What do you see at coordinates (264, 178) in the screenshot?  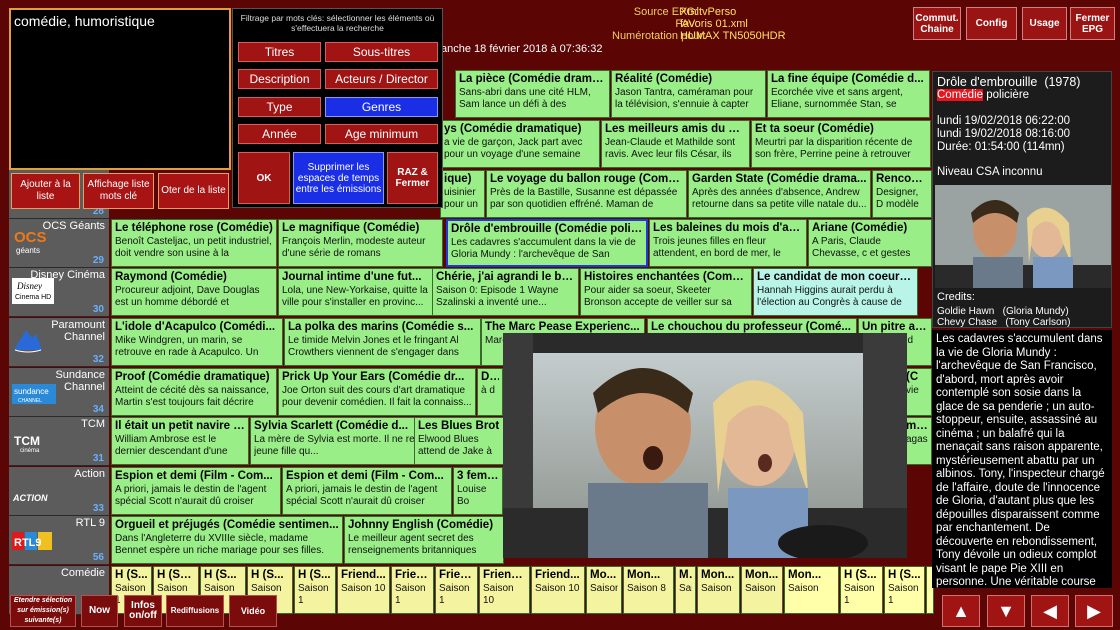 I see `ok-button: OK` at bounding box center [264, 178].